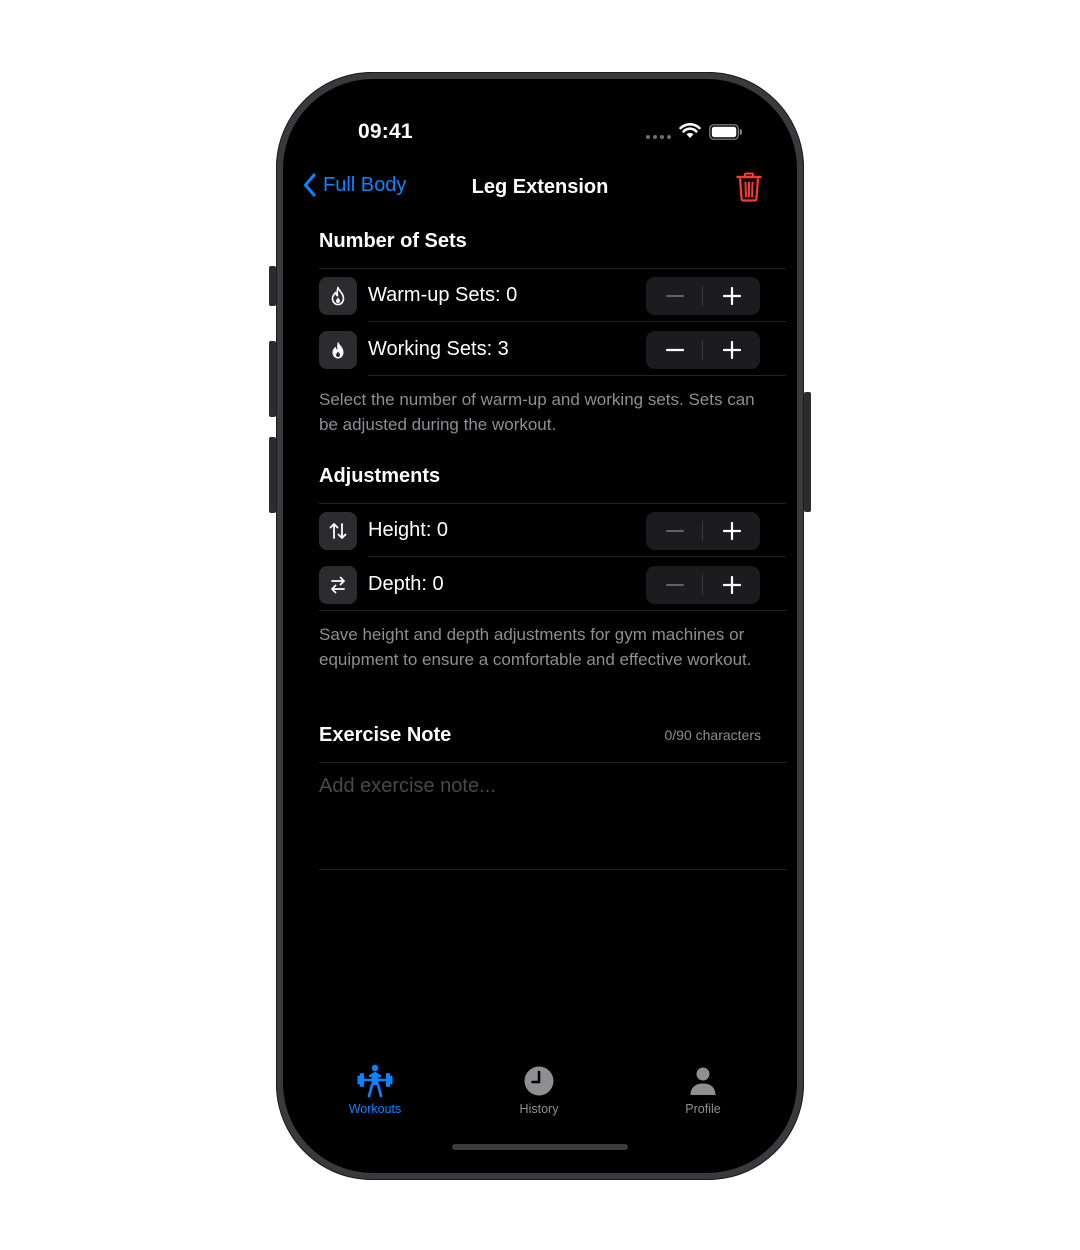 This screenshot has width=1080, height=1250. Describe the element at coordinates (703, 1081) in the screenshot. I see `person-icon` at that location.